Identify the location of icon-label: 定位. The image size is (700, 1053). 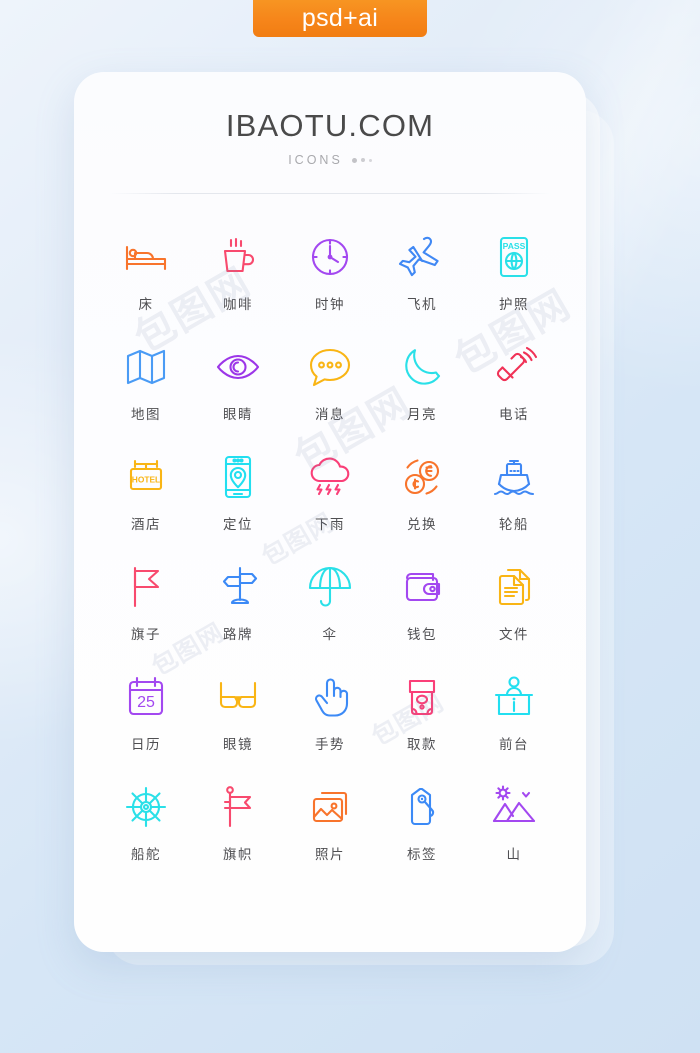
(238, 525).